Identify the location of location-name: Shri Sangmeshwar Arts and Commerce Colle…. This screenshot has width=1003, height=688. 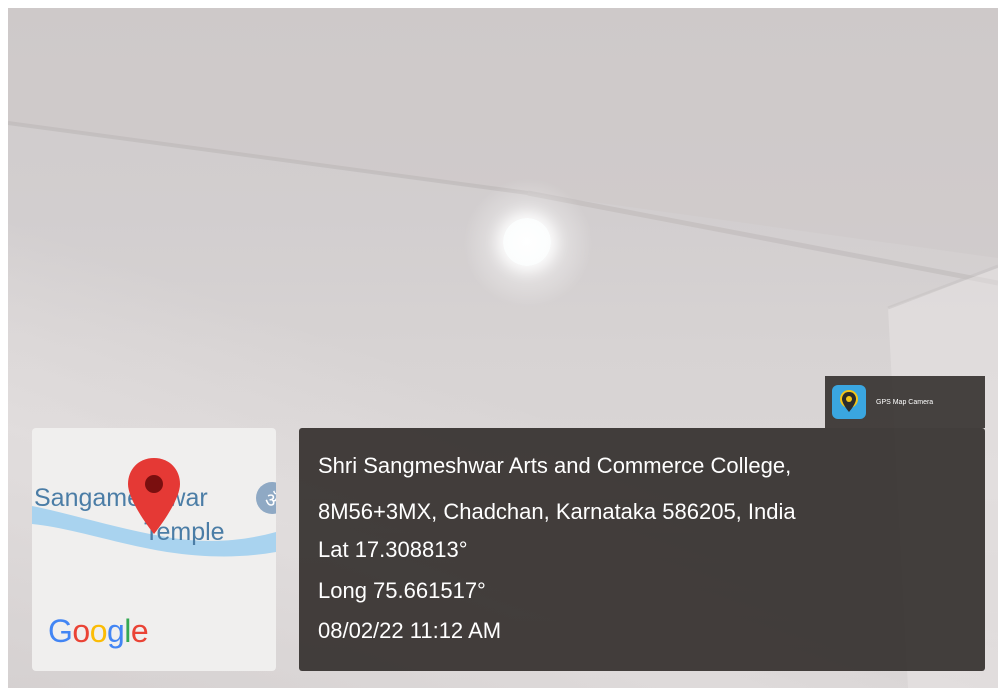
(555, 465).